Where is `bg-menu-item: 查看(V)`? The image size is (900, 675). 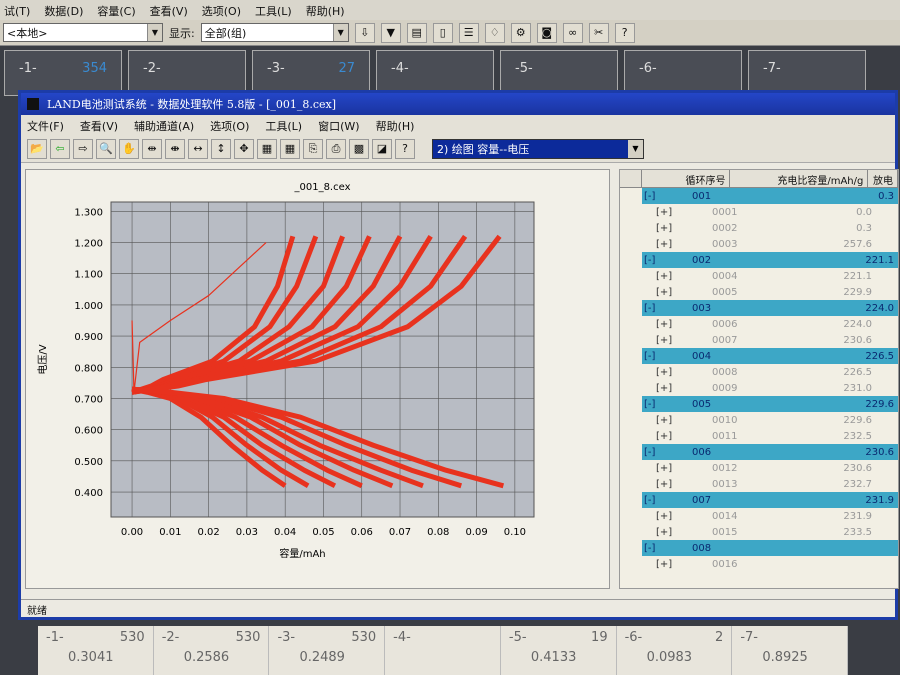
bg-menu-item: 查看(V) is located at coordinates (169, 10).